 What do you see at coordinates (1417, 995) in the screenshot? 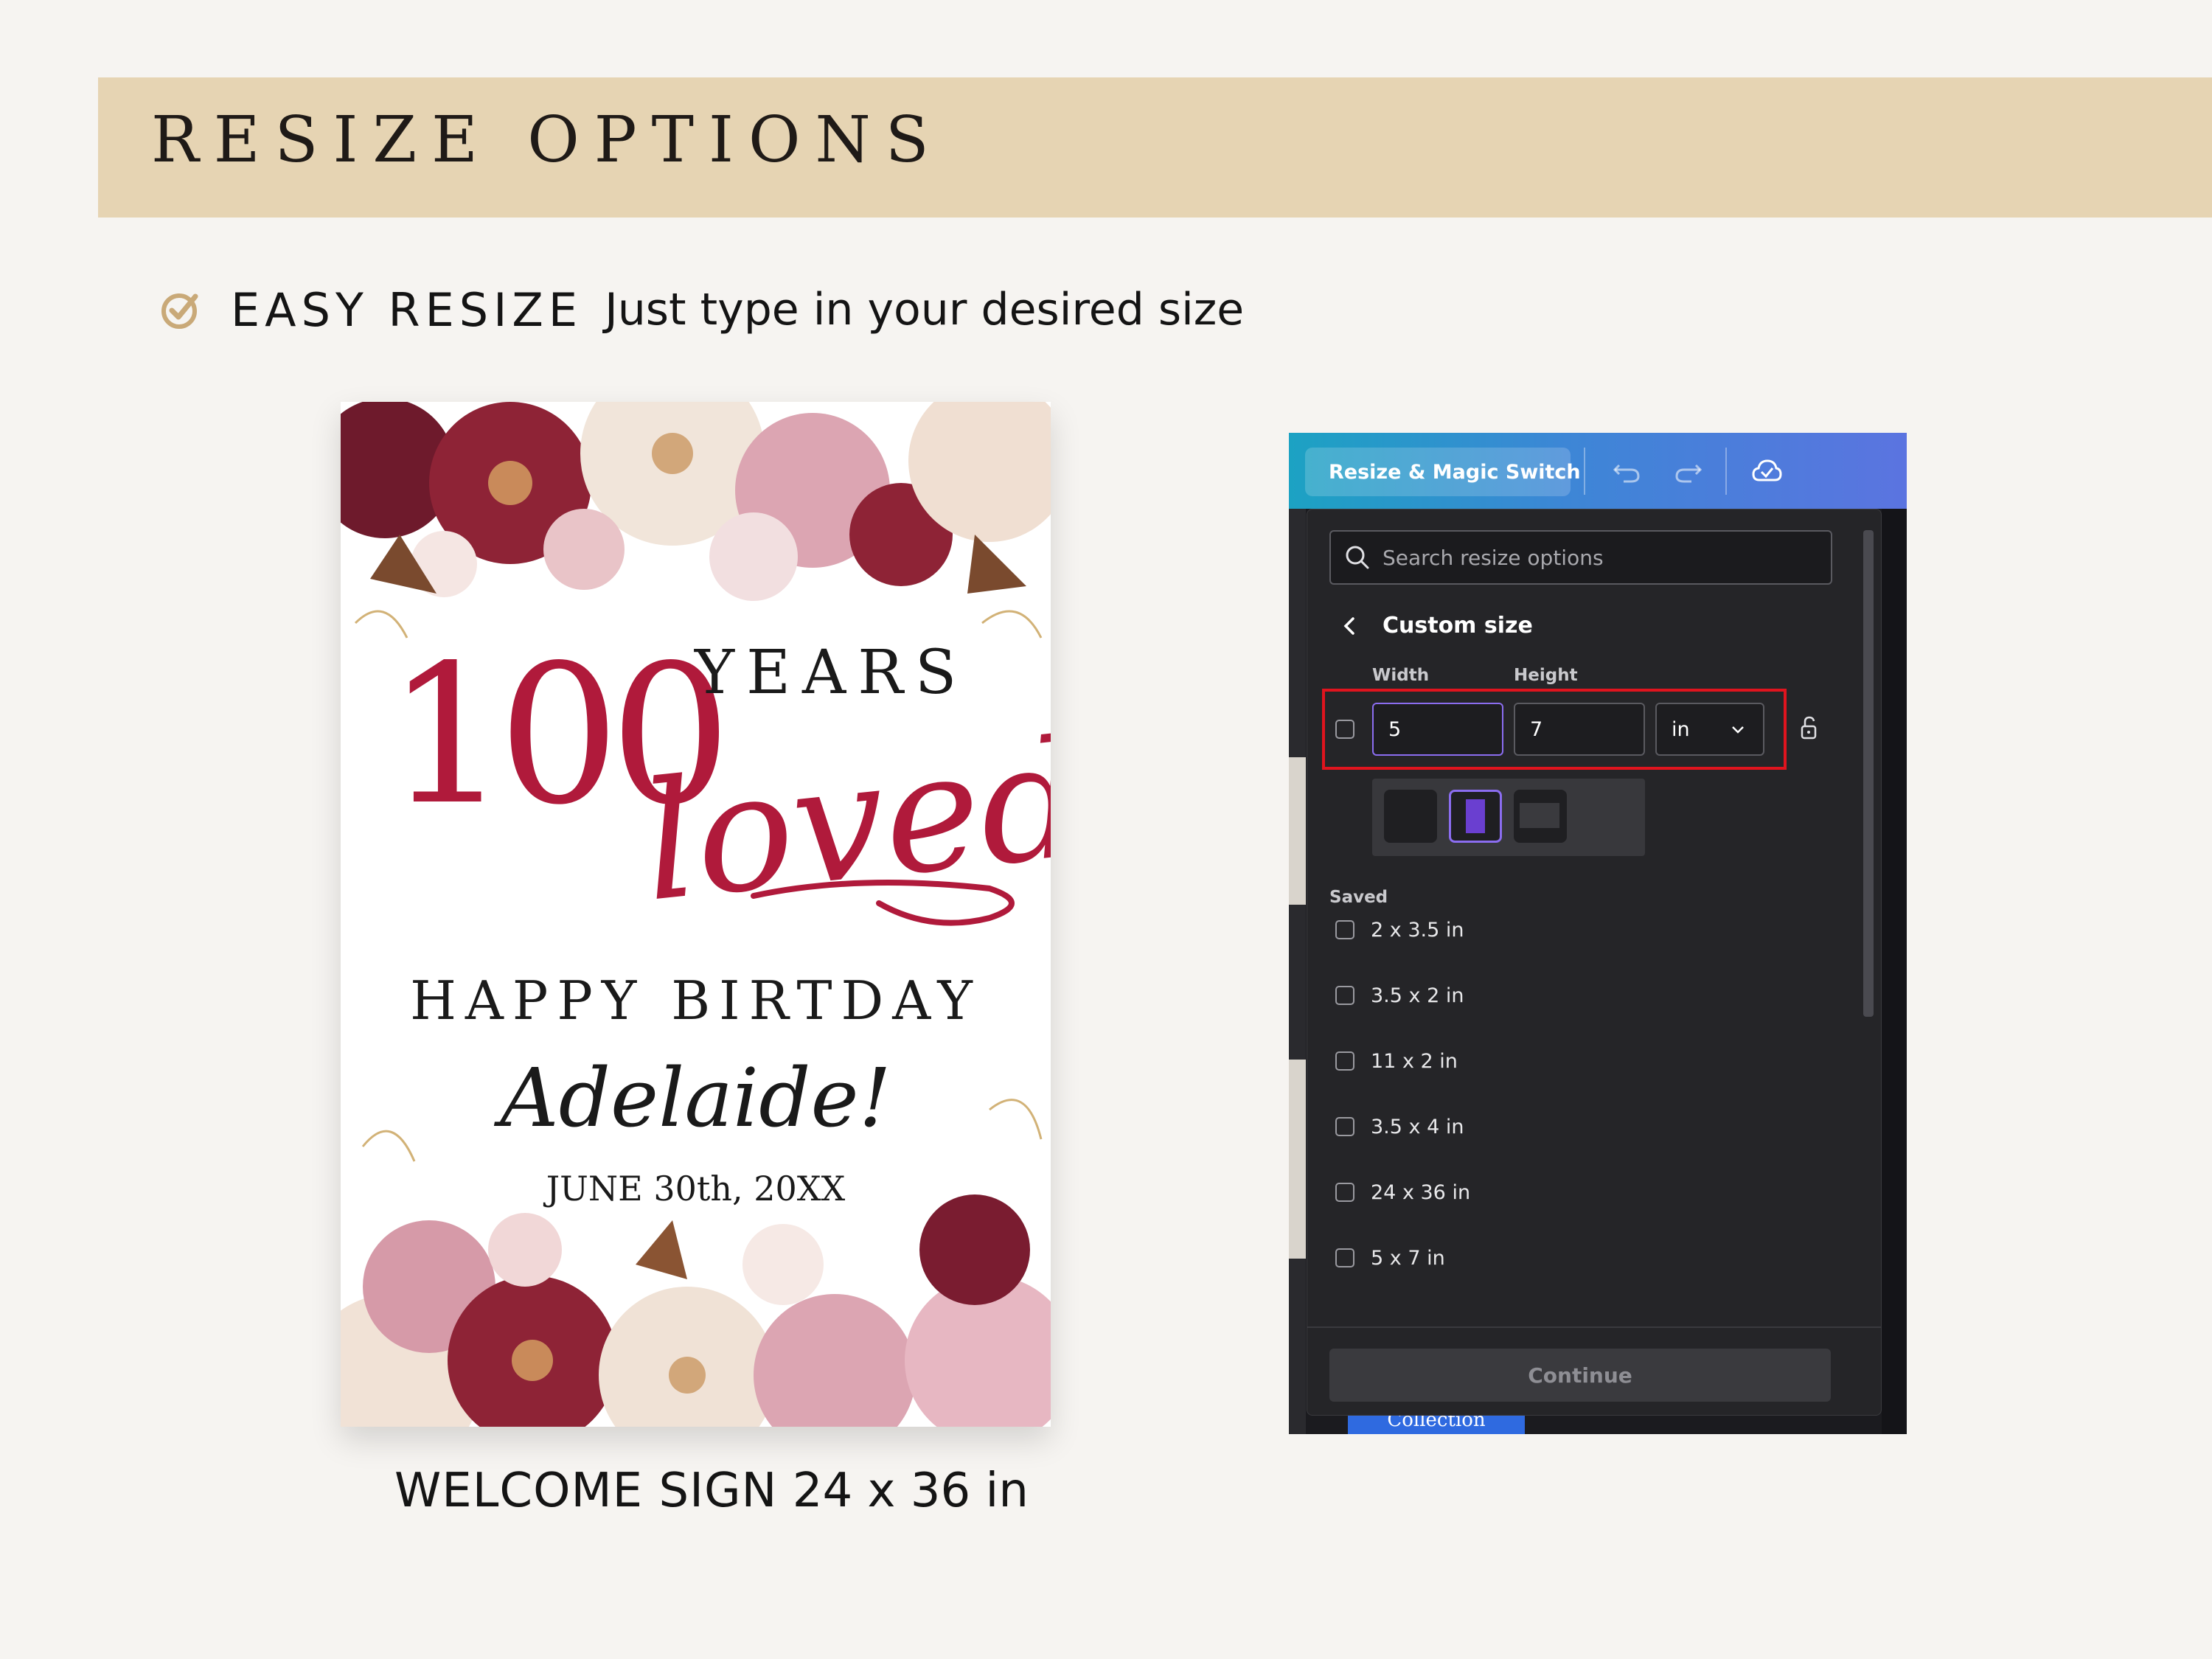
I see `saved-size-label: 3.5 x 2 in` at bounding box center [1417, 995].